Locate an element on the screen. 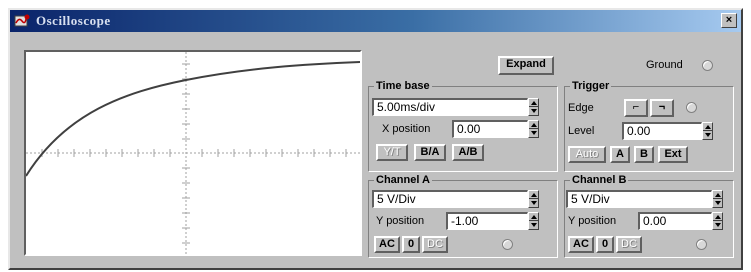  trigger-a-button: A is located at coordinates (620, 154).